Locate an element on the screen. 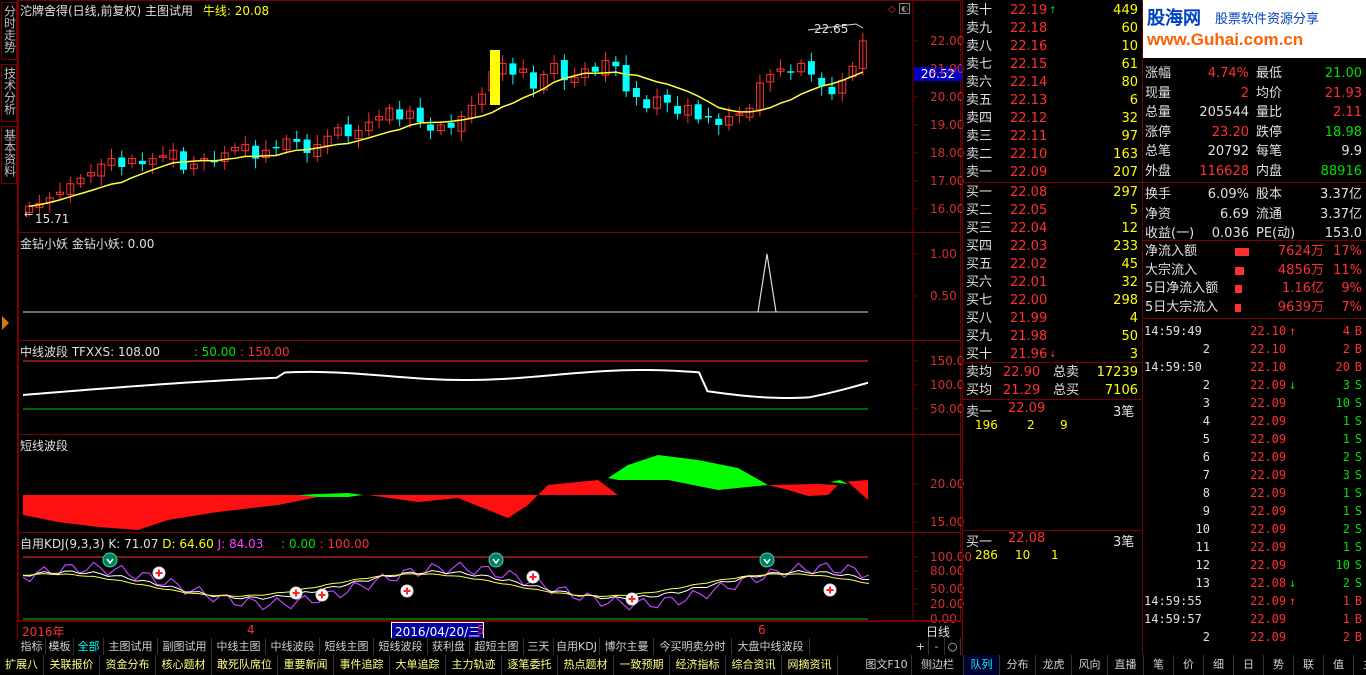  buy-level-row: 买七 22.00 298 is located at coordinates (1052, 301).